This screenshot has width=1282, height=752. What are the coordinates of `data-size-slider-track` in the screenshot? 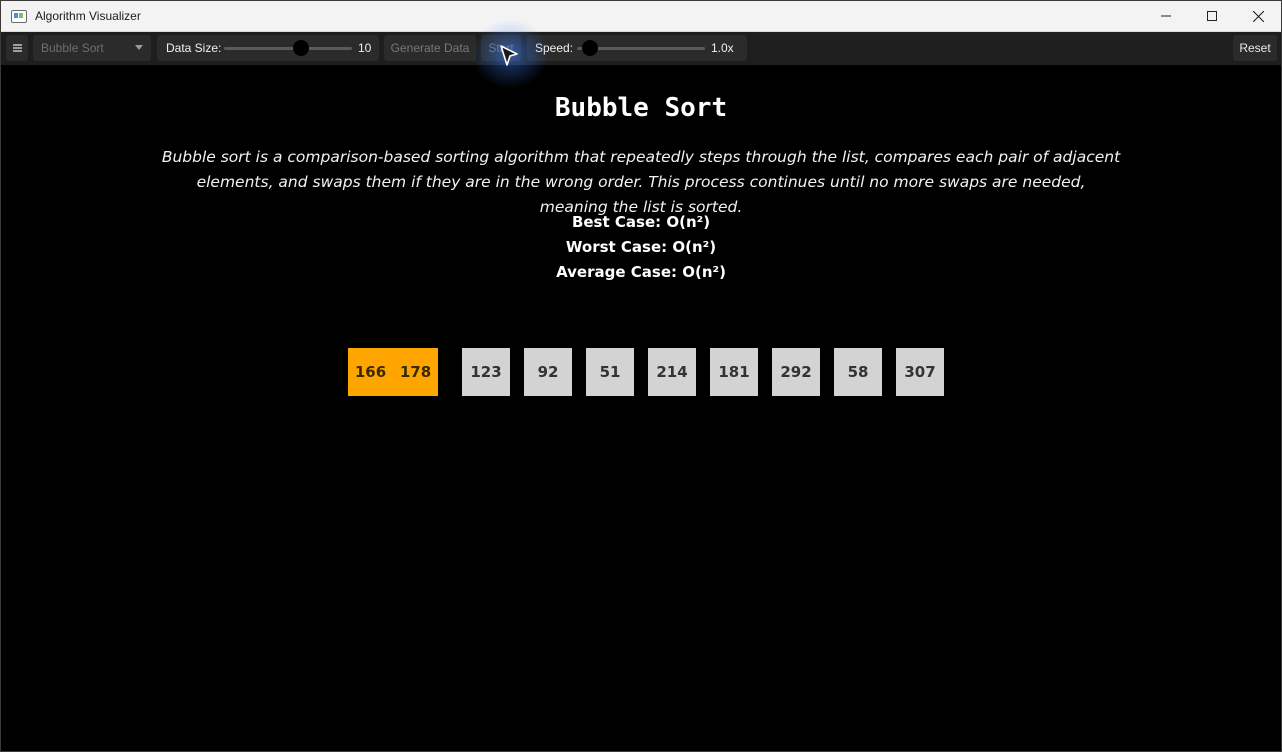 It's located at (288, 48).